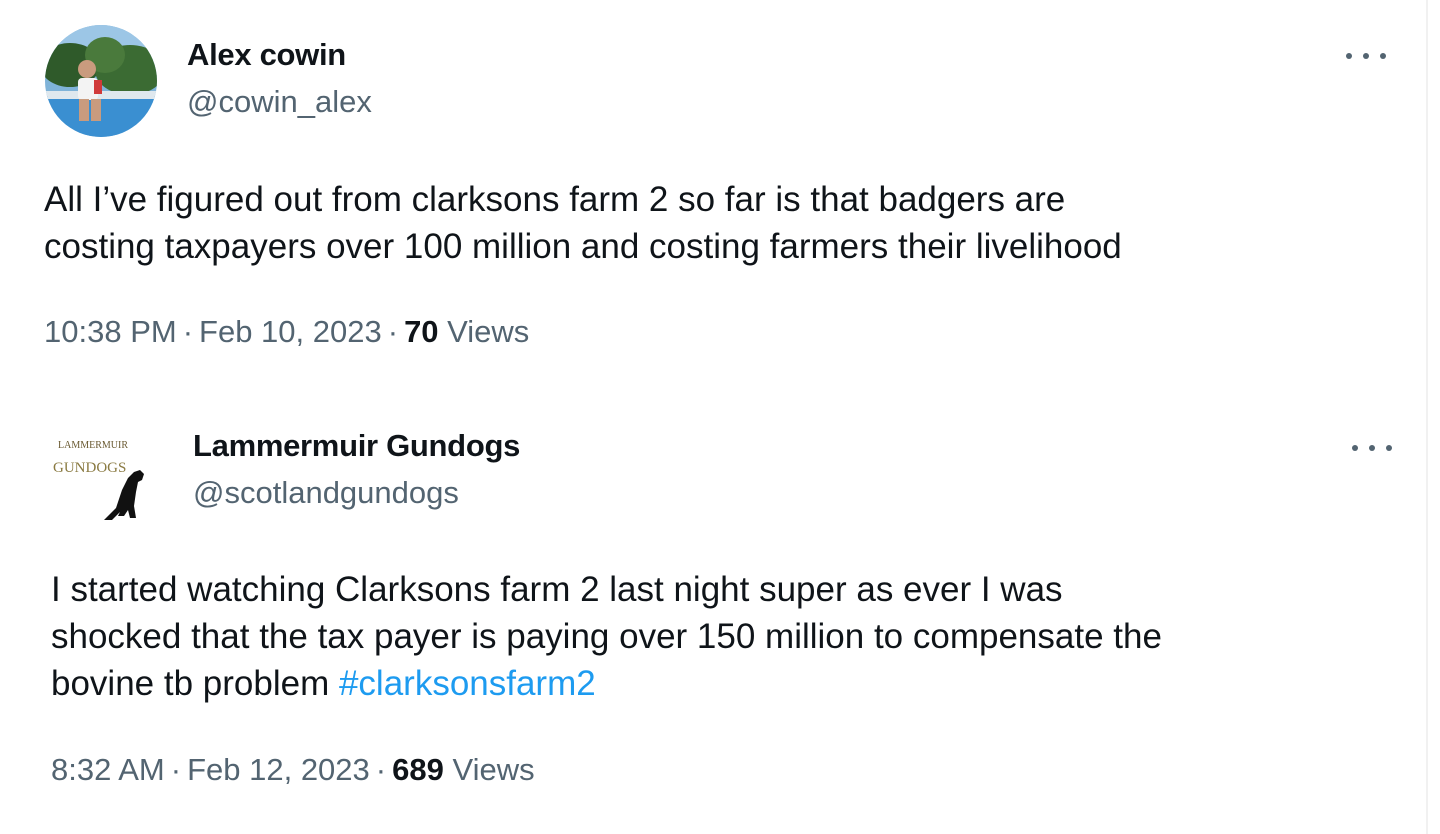  I want to click on author-avatar, so click(101, 81).